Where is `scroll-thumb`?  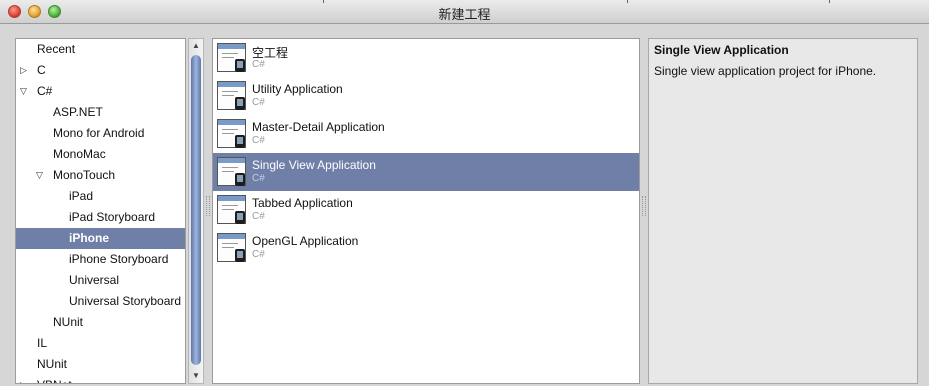 scroll-thumb is located at coordinates (196, 210).